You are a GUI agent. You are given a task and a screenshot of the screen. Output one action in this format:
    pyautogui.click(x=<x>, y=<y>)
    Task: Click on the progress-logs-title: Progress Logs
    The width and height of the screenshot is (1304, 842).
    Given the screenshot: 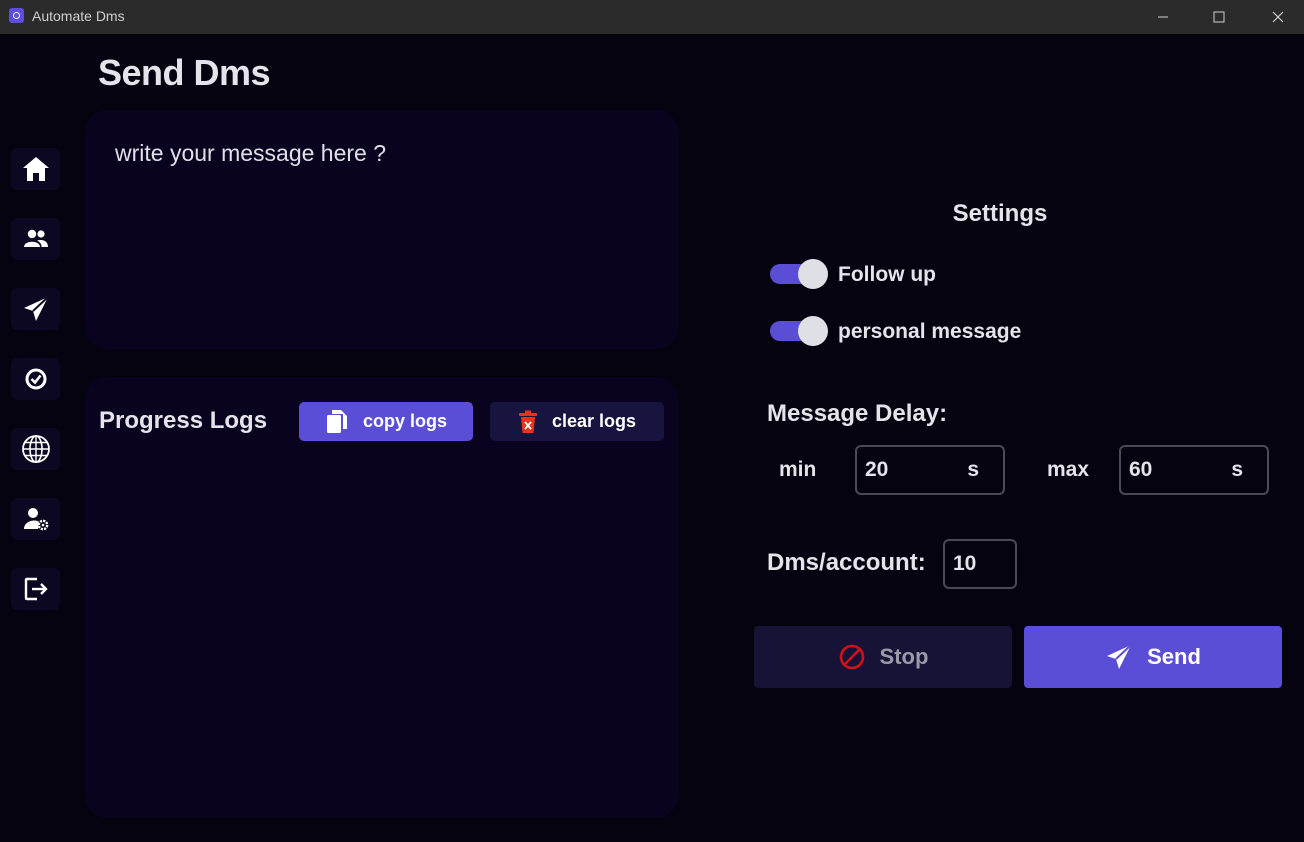 What is the action you would take?
    pyautogui.click(x=183, y=420)
    